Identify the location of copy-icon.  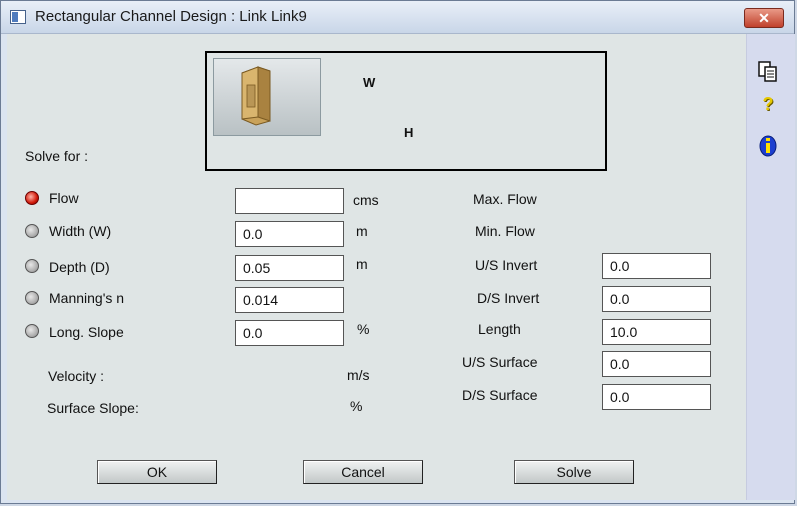
(768, 71).